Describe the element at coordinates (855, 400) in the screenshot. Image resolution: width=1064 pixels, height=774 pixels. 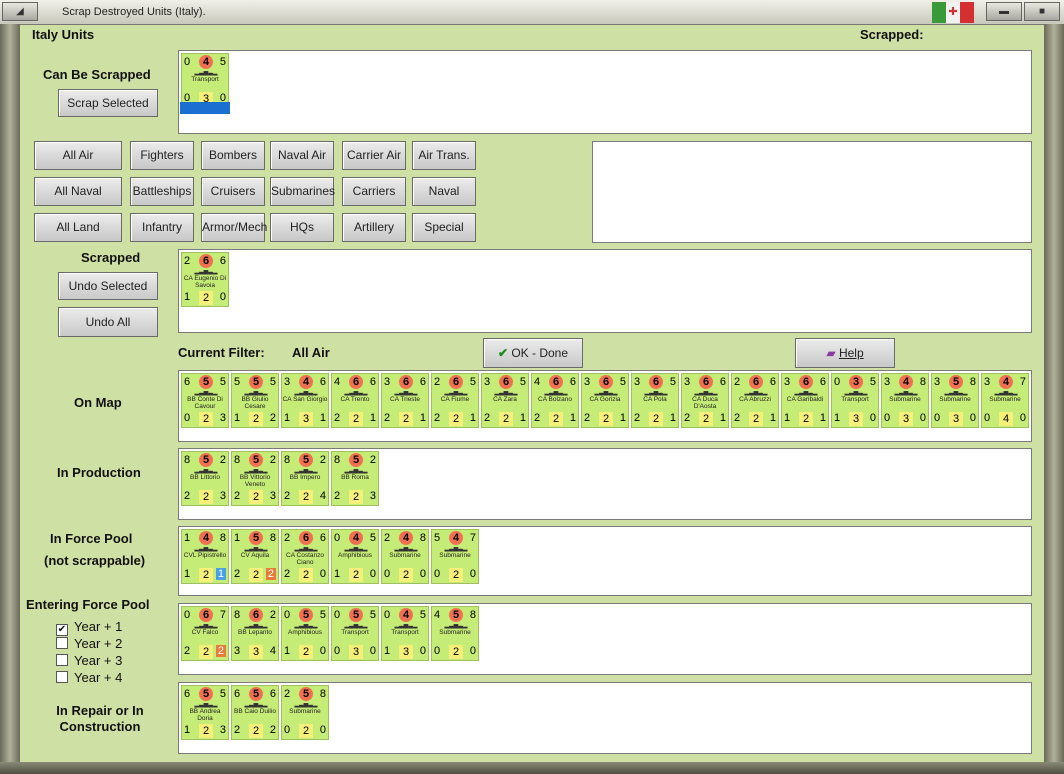
I see `unit-counter: 0 3 5 ▂▃▅▃▂ Transport 1 3 0` at that location.